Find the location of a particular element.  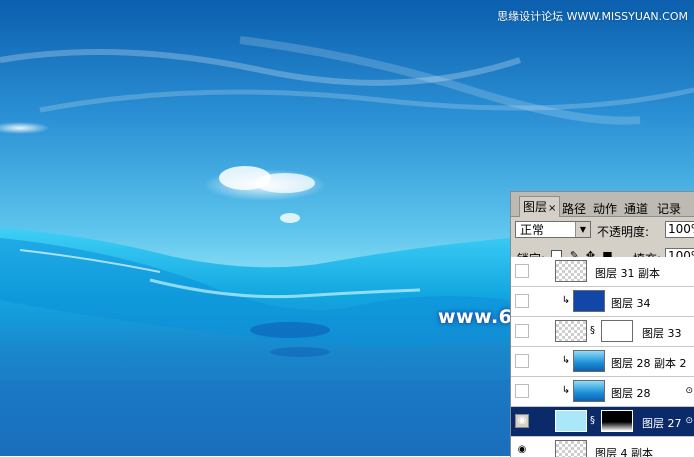

tab-layers: 图层× is located at coordinates (540, 206).